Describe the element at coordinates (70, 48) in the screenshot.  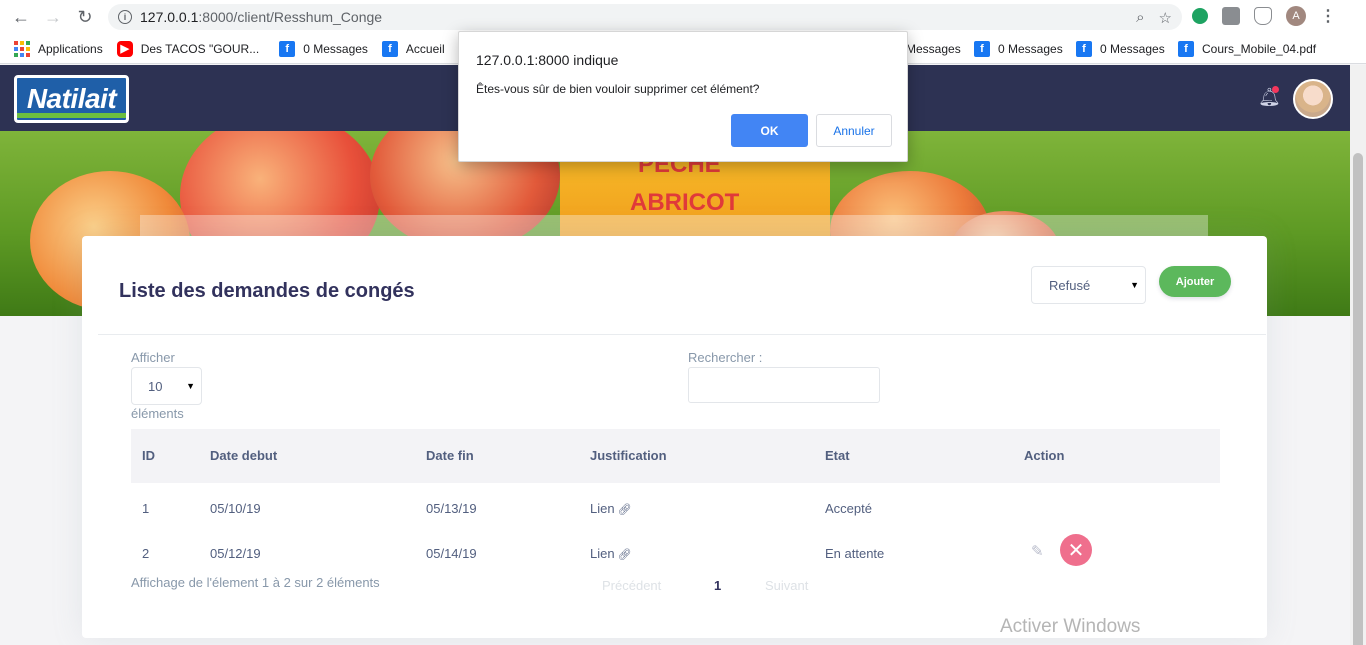
I see `bookmark-label: Applications` at that location.